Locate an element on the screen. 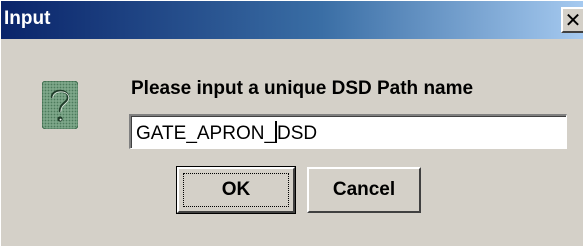 The height and width of the screenshot is (246, 583). prompt-label: Please input a unique DSD Path name is located at coordinates (302, 88).